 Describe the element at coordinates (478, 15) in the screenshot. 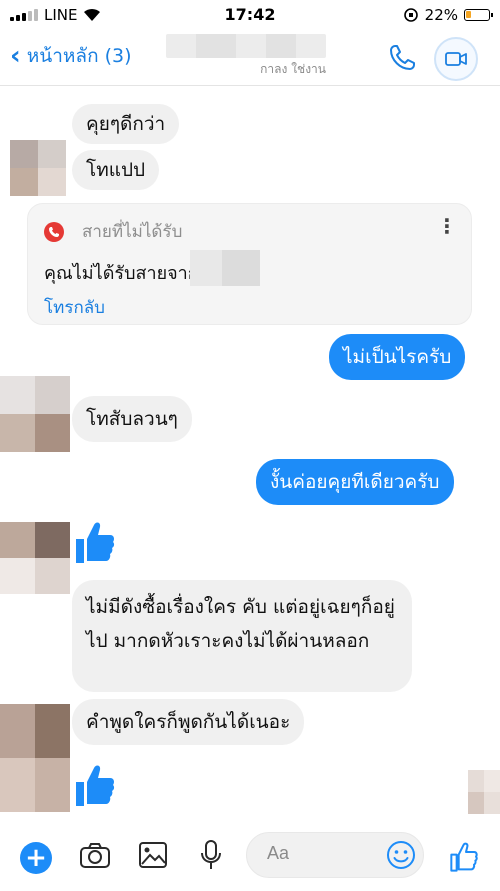

I see `battery-icon` at that location.